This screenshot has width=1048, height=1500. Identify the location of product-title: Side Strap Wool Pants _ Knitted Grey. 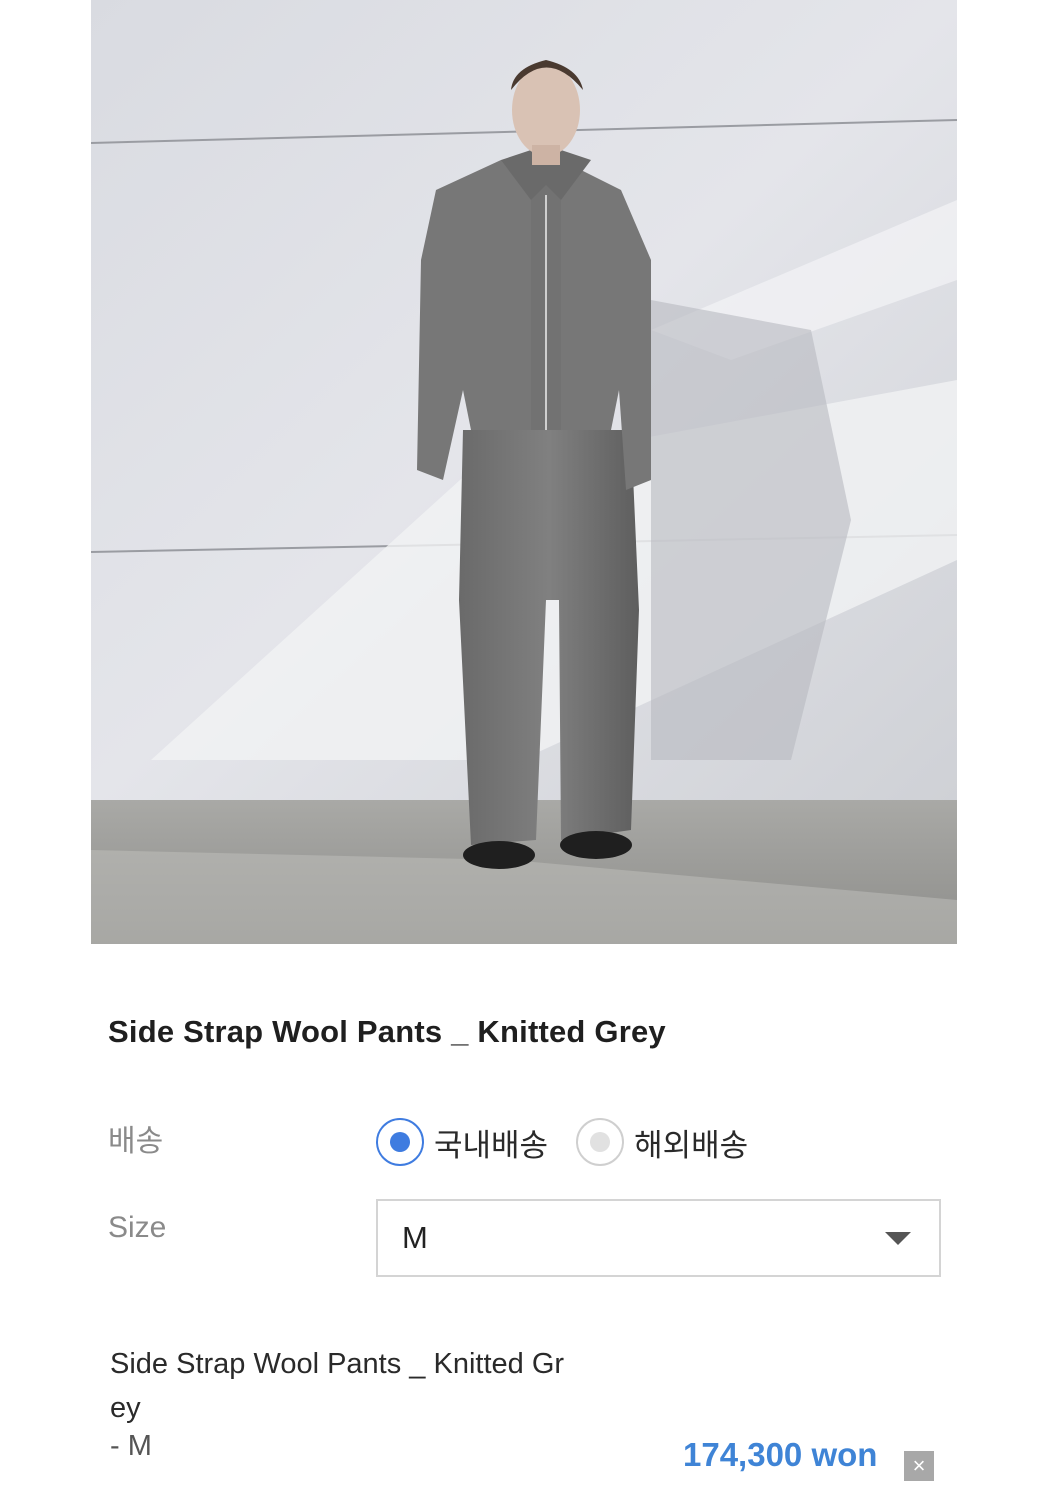
(387, 1031).